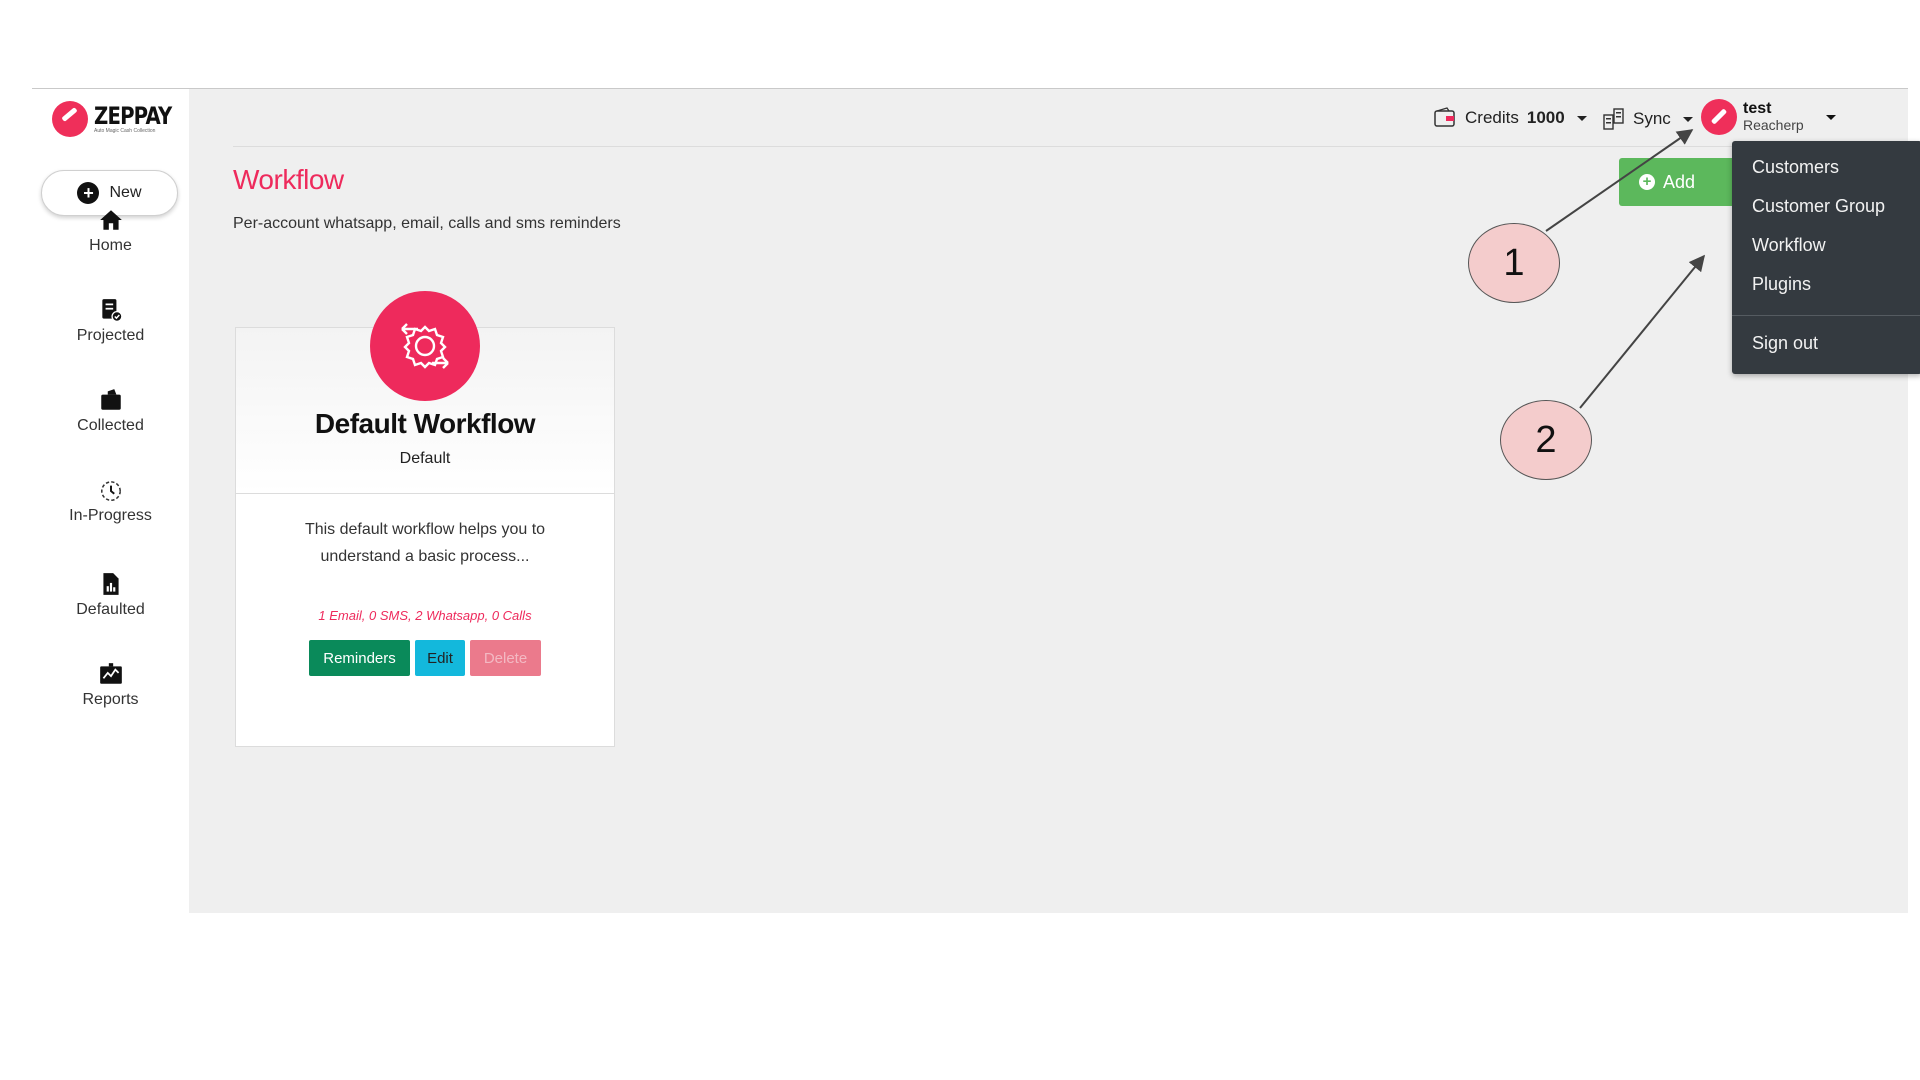 This screenshot has height=1080, width=1920. I want to click on menu-item-customer-group: Customer Group, so click(1818, 206).